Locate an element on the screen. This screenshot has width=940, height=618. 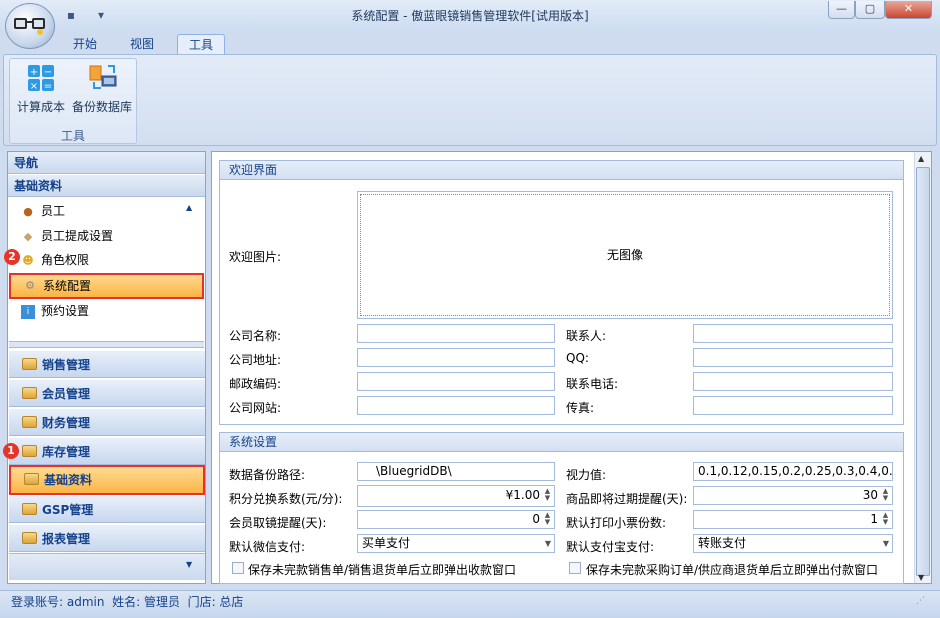
nav-item-label: 员工提成设置 is located at coordinates (77, 236).